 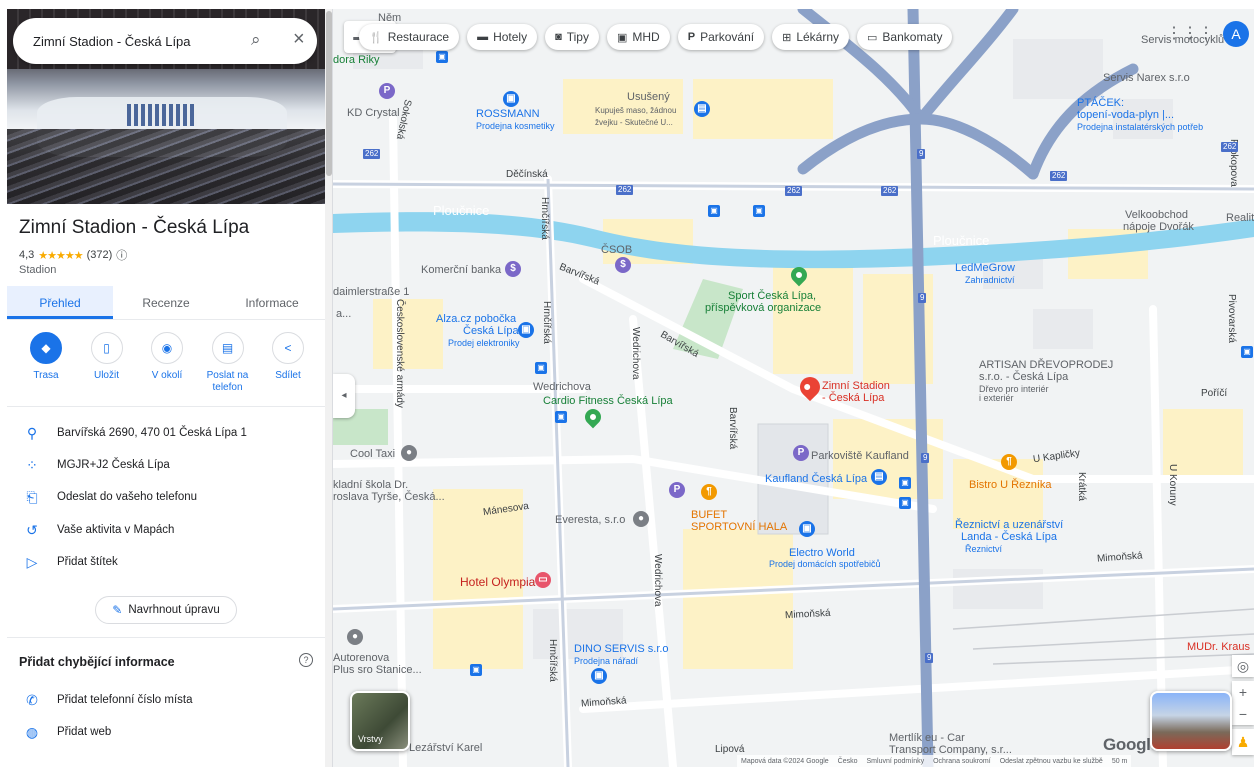 What do you see at coordinates (599, 676) in the screenshot?
I see `shopping-icon-3: ▣` at bounding box center [599, 676].